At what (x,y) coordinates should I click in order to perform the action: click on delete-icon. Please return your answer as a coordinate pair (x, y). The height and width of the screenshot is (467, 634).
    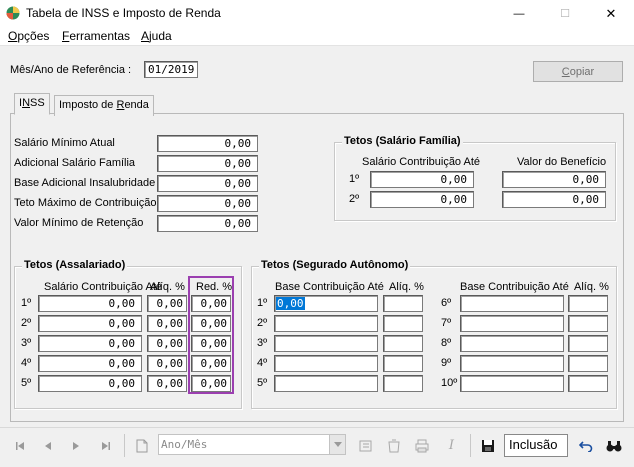
    Looking at the image, I should click on (393, 445).